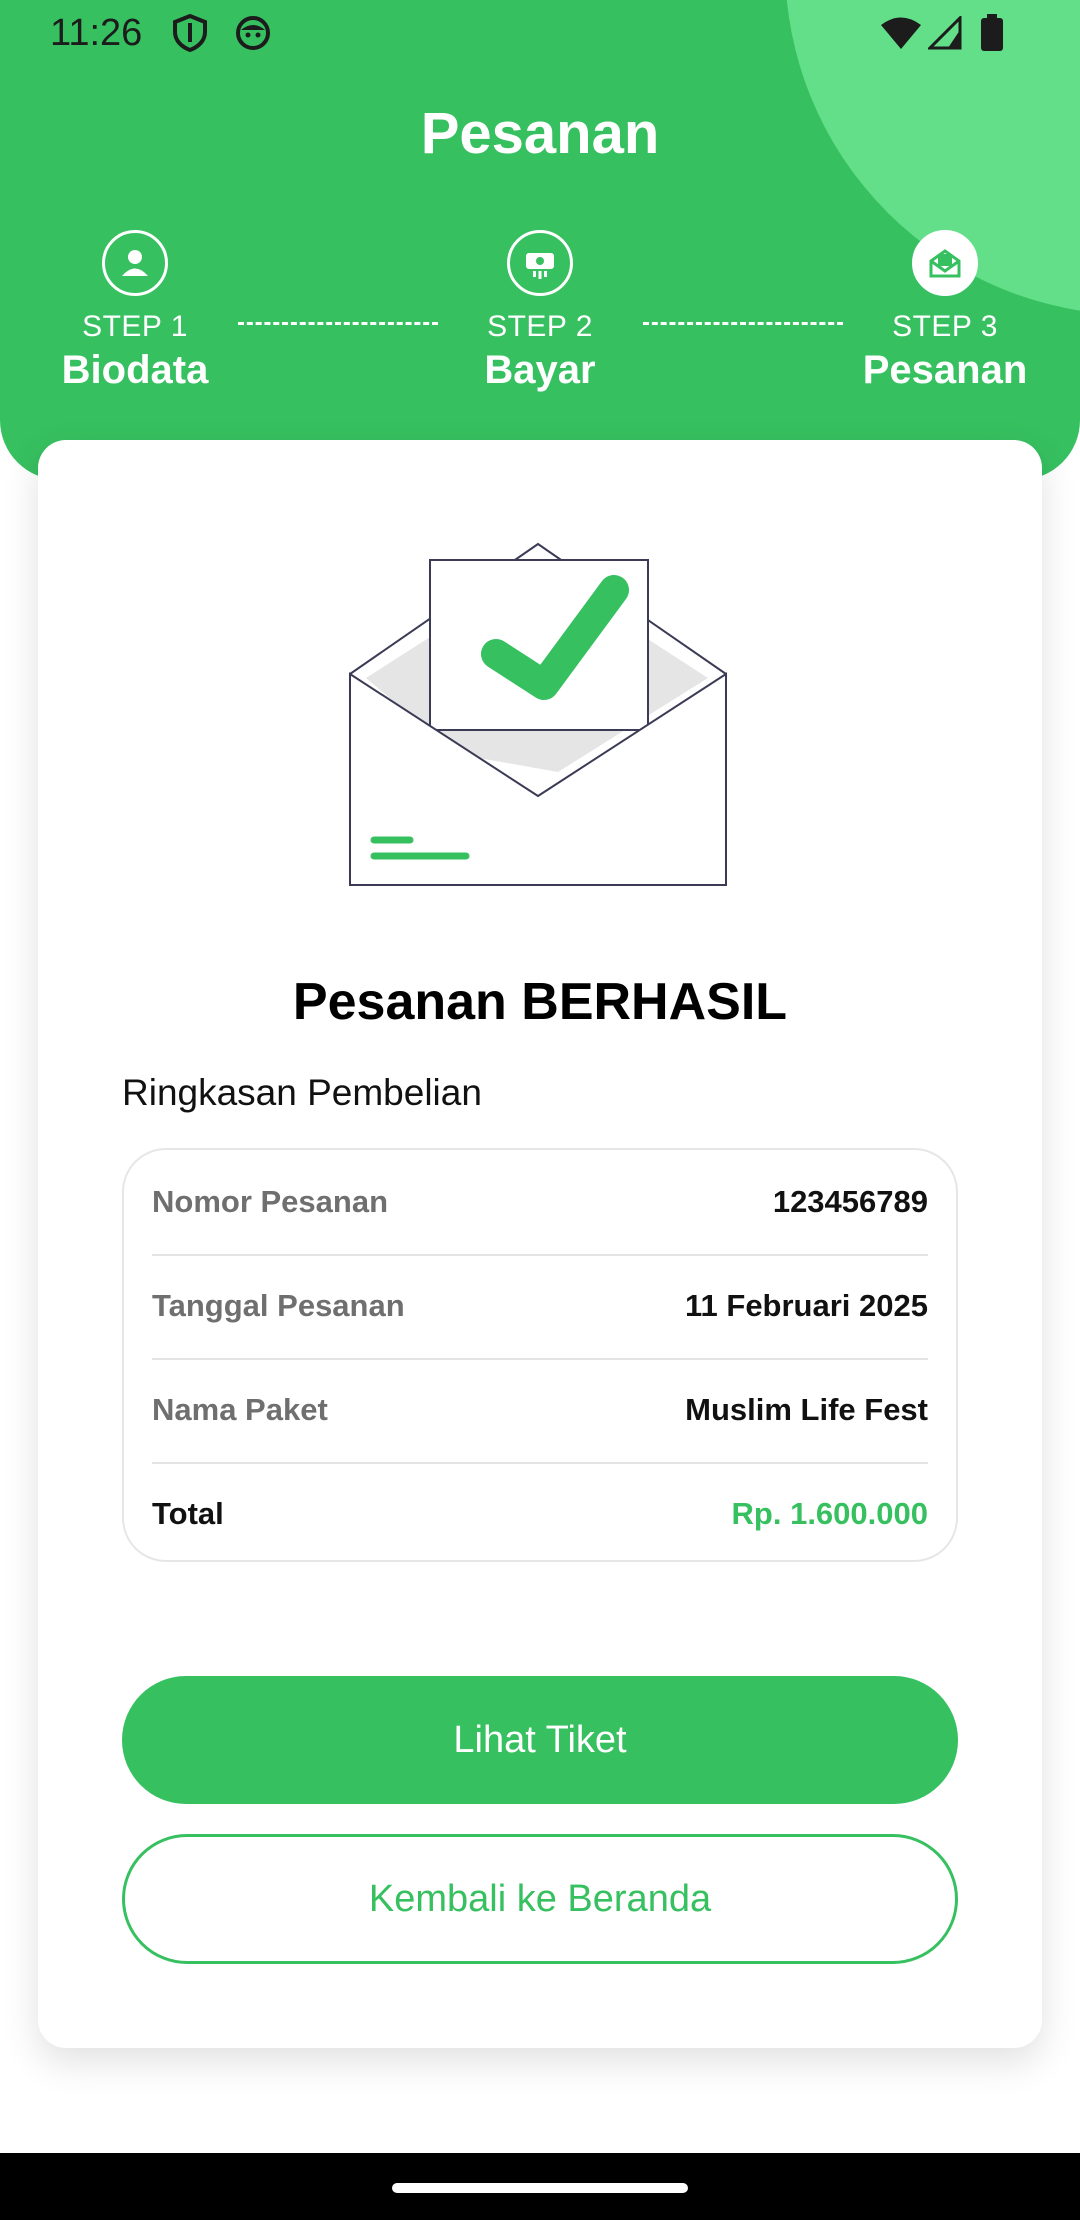  I want to click on step-bayar: STEP 2 Bayar, so click(540, 311).